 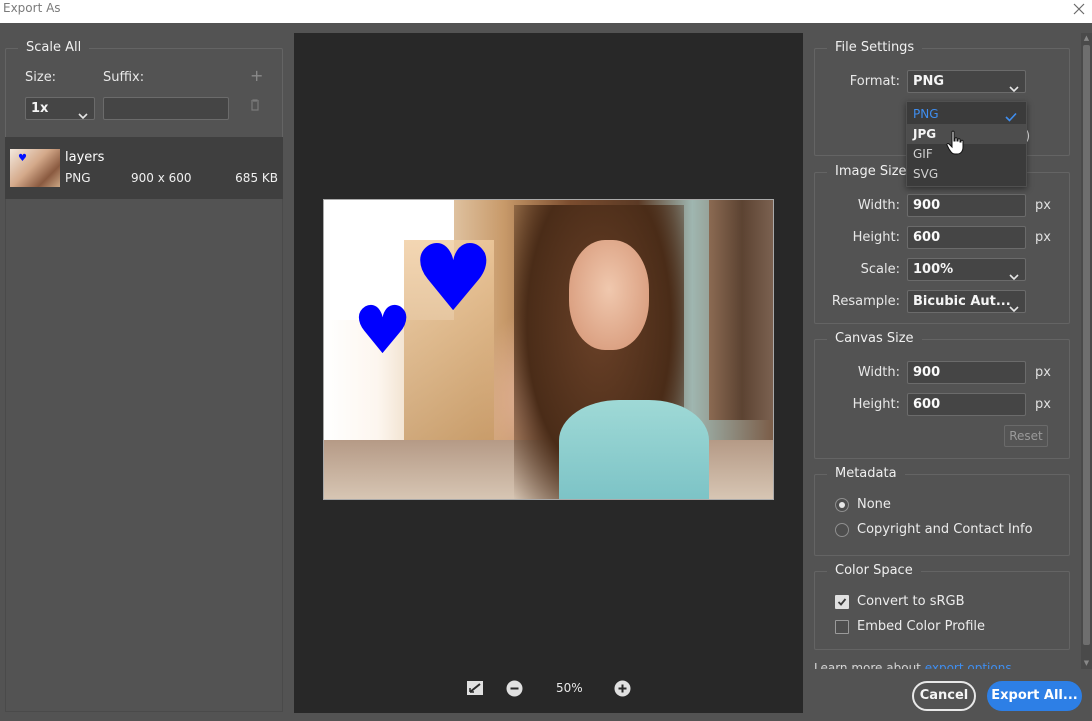 I want to click on canvas-width-input: 900, so click(x=966, y=372).